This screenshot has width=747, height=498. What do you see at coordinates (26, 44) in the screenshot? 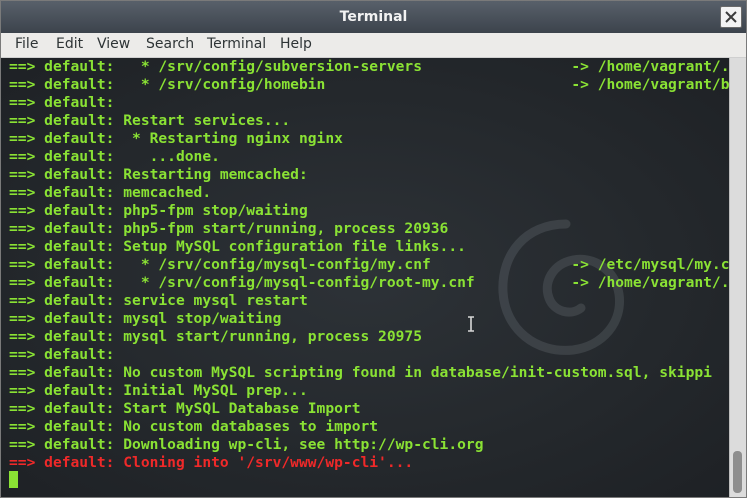
I see `menu-file: File` at bounding box center [26, 44].